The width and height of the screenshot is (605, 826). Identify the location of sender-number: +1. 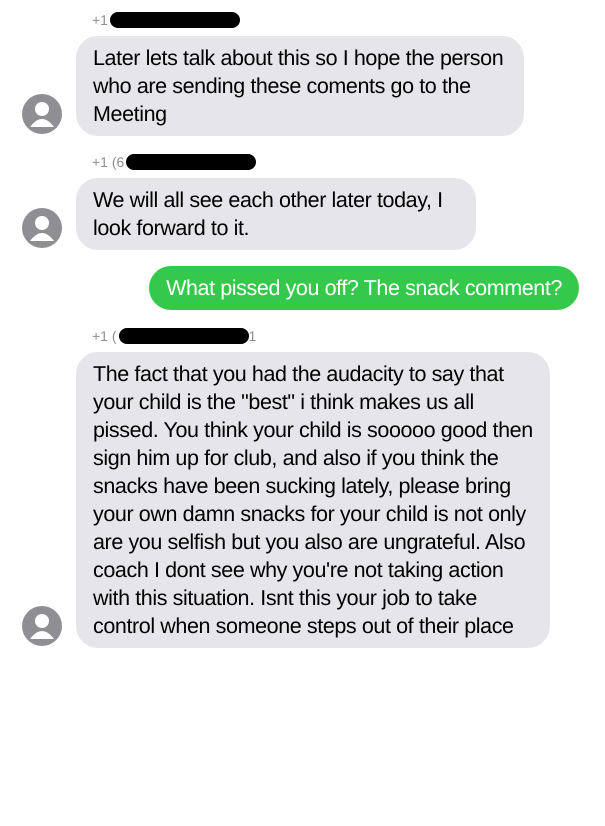
(100, 20).